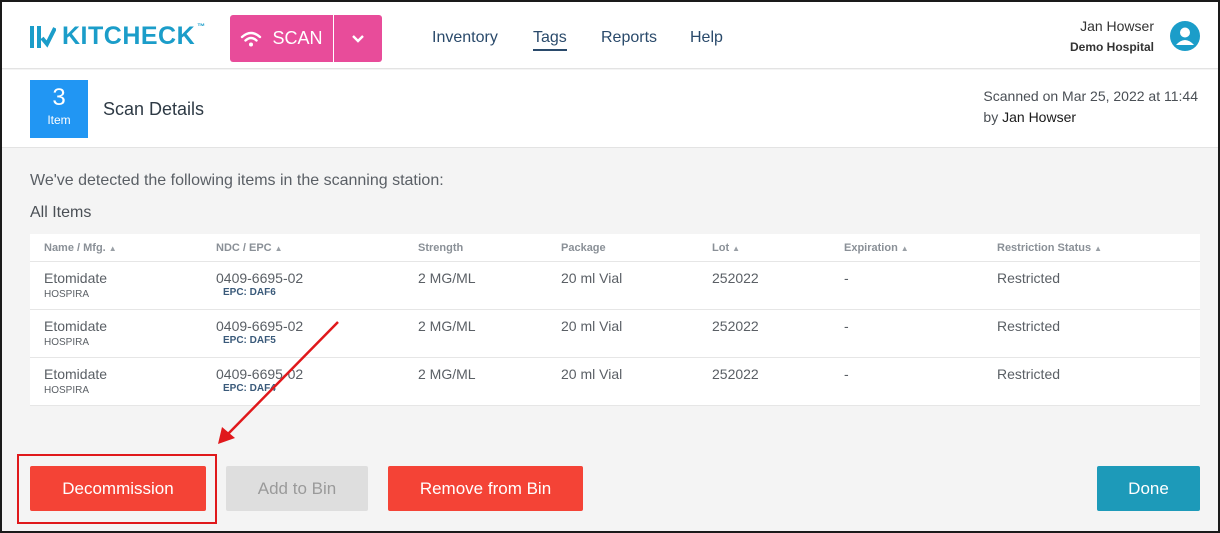 This screenshot has height=533, width=1220. I want to click on scanned-on-text: Scanned on Mar 25, 2022 at 11:44, so click(1090, 96).